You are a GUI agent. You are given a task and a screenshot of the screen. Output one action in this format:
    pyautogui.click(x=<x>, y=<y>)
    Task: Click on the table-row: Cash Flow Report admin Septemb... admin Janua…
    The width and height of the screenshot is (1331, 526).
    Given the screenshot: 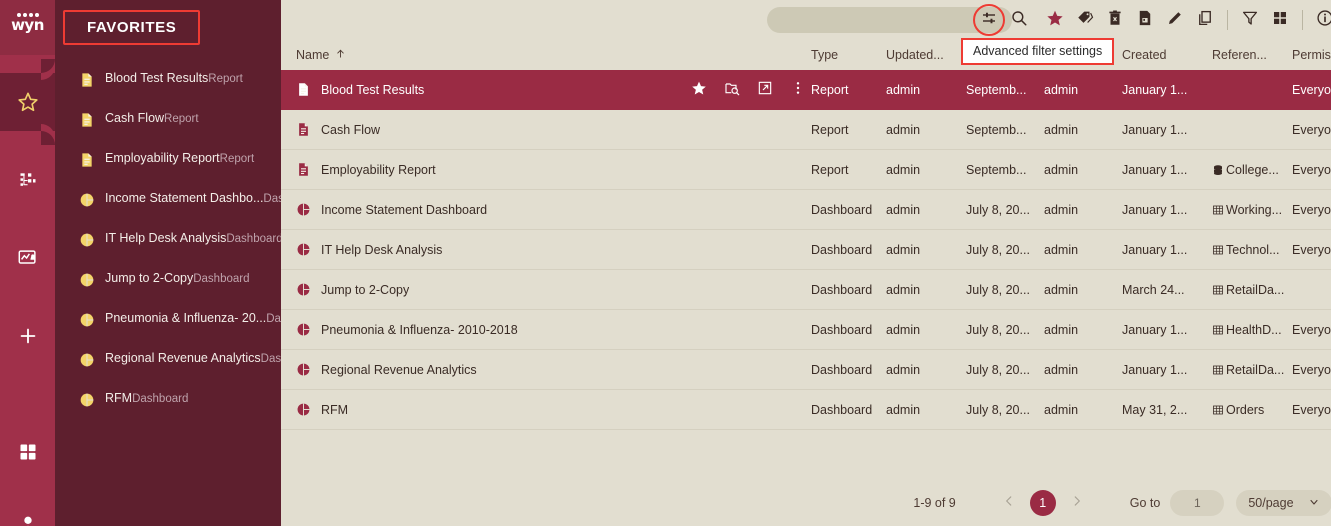 What is the action you would take?
    pyautogui.click(x=806, y=130)
    